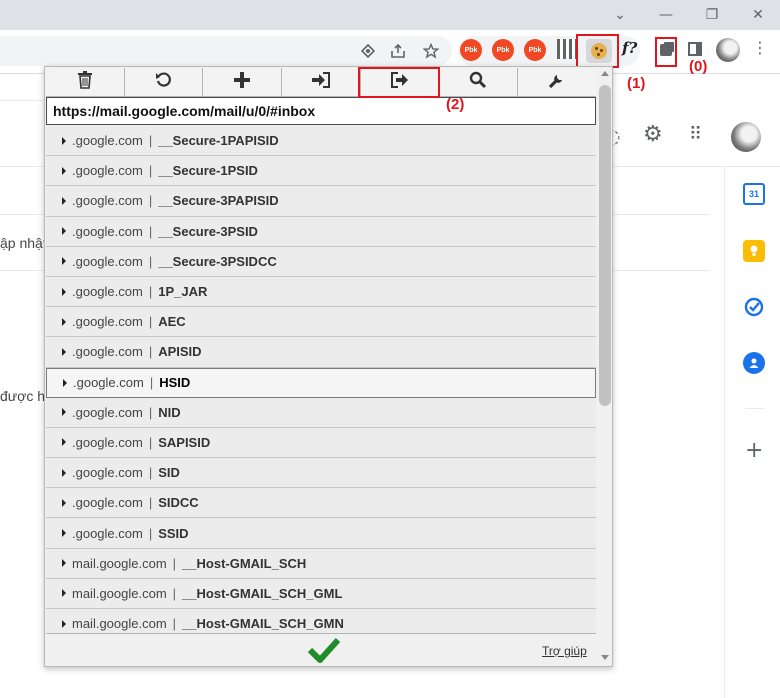 This screenshot has width=780, height=698. I want to click on cookie-row: .google.com | APISID, so click(321, 352).